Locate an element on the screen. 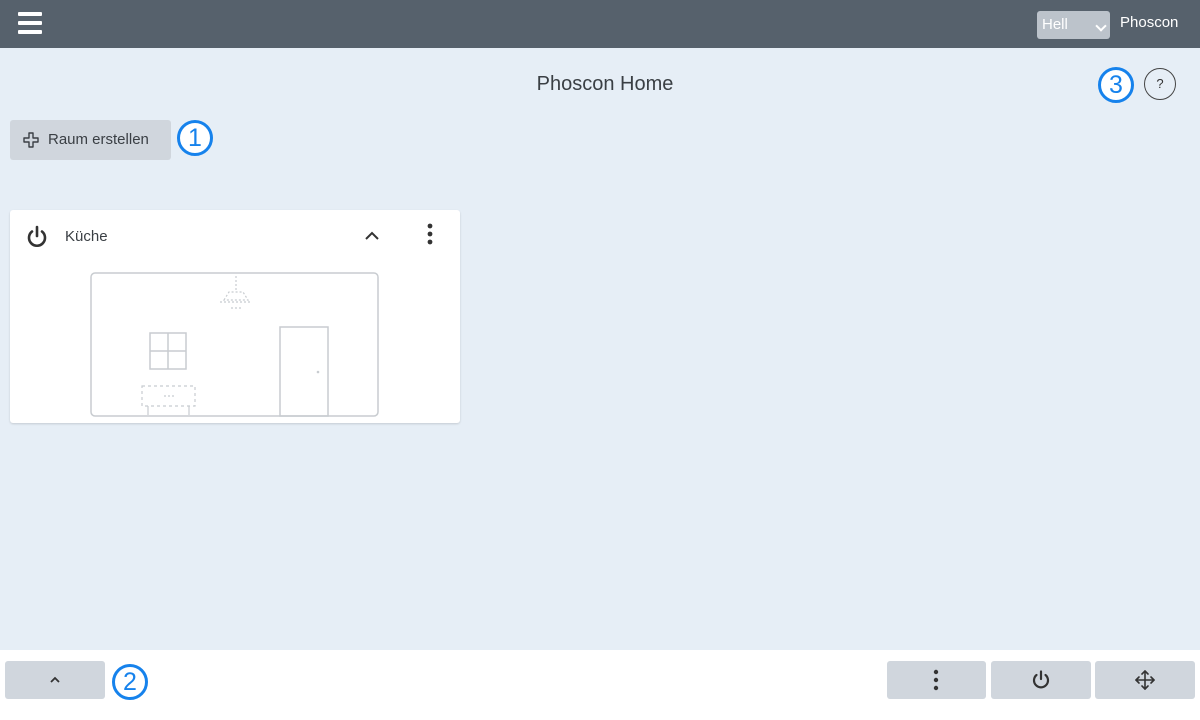 This screenshot has width=1200, height=720. move-icon is located at coordinates (1145, 680).